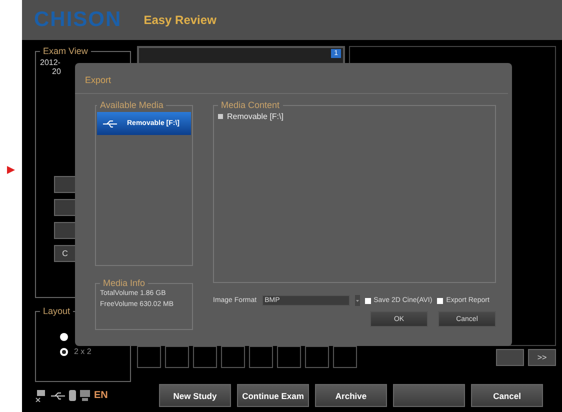 The height and width of the screenshot is (412, 562). I want to click on caret-icon, so click(357, 300).